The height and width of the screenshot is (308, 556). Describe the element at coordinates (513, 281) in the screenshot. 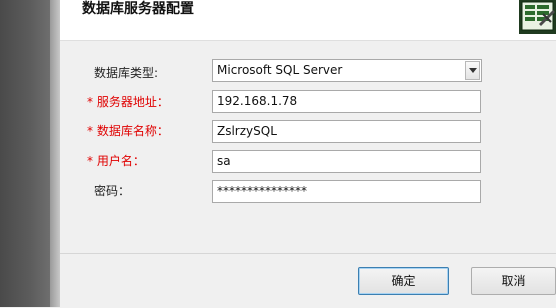

I see `cancel-button: 取消` at that location.